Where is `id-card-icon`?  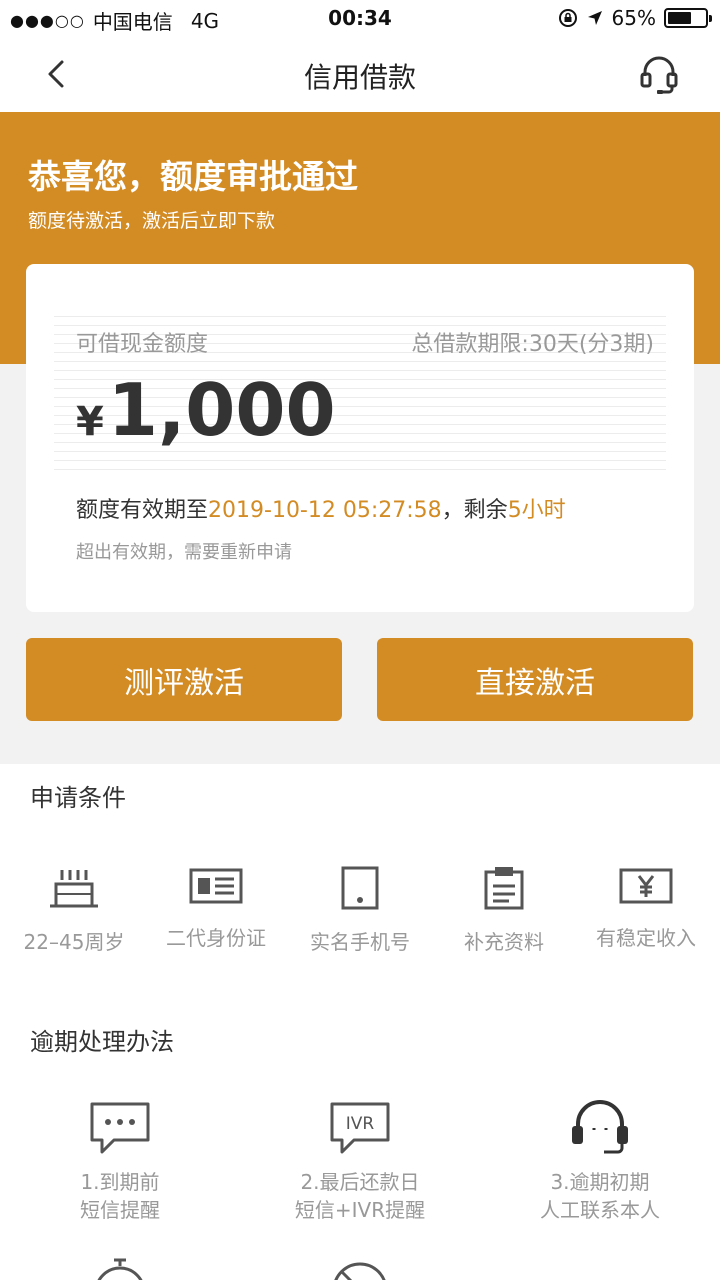
id-card-icon is located at coordinates (216, 886).